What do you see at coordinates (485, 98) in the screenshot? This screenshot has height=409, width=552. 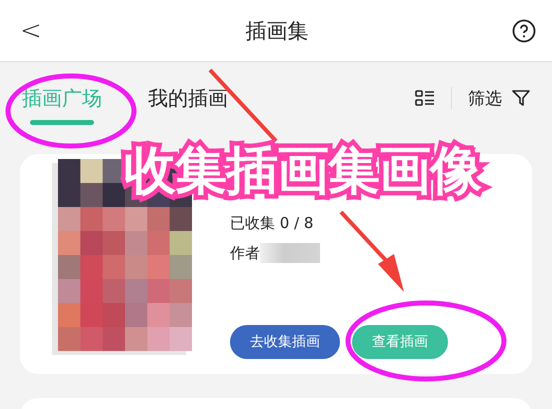 I see `filter-button: 筛选` at bounding box center [485, 98].